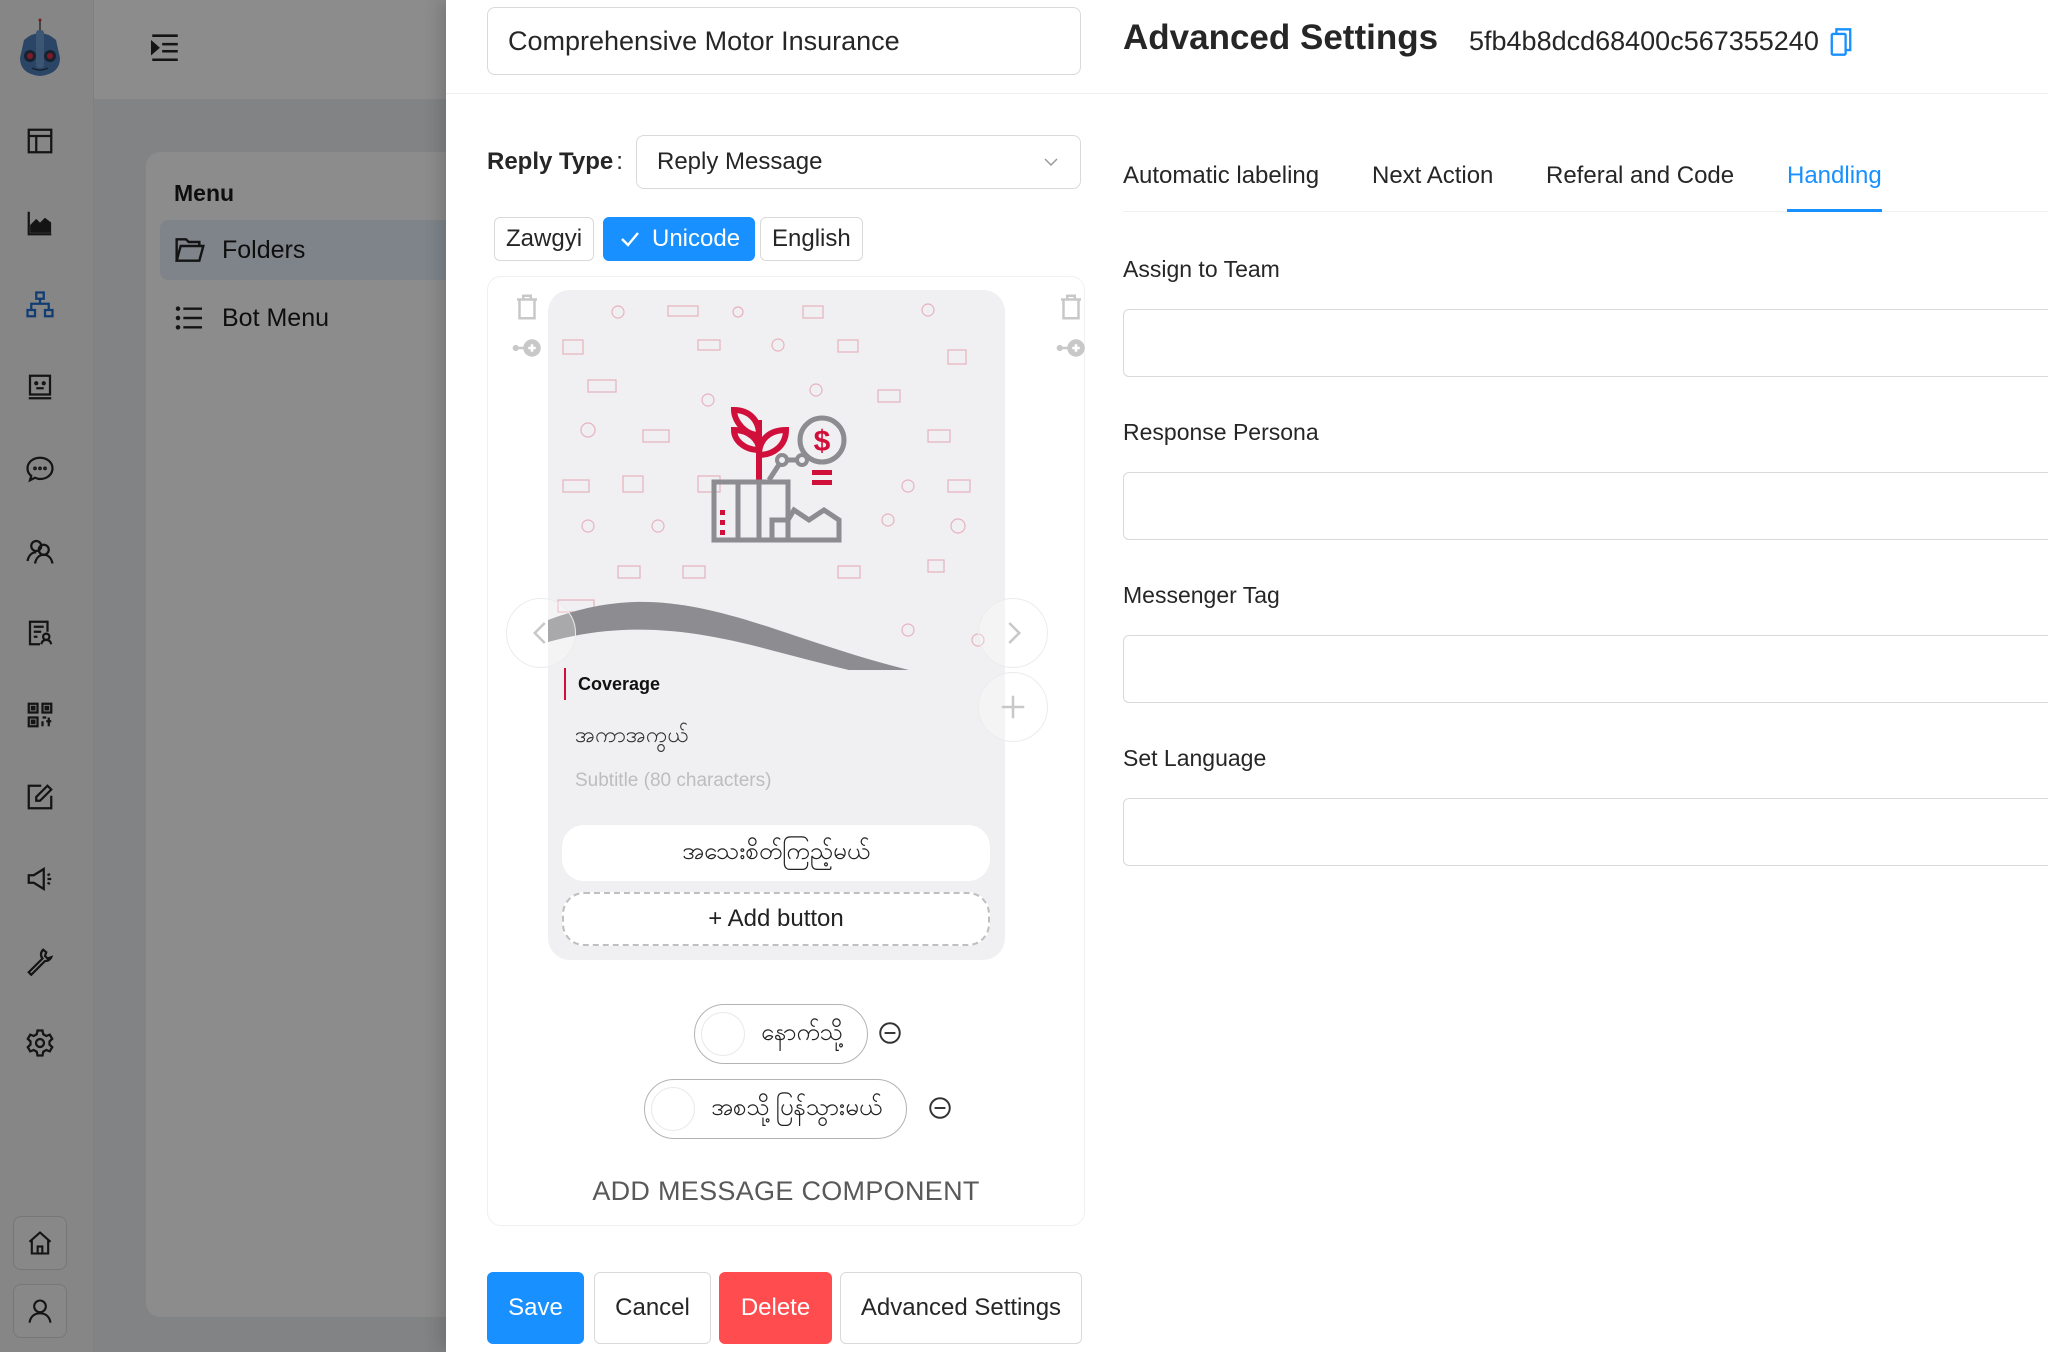 The height and width of the screenshot is (1352, 2048). I want to click on carousel-prev-button, so click(541, 633).